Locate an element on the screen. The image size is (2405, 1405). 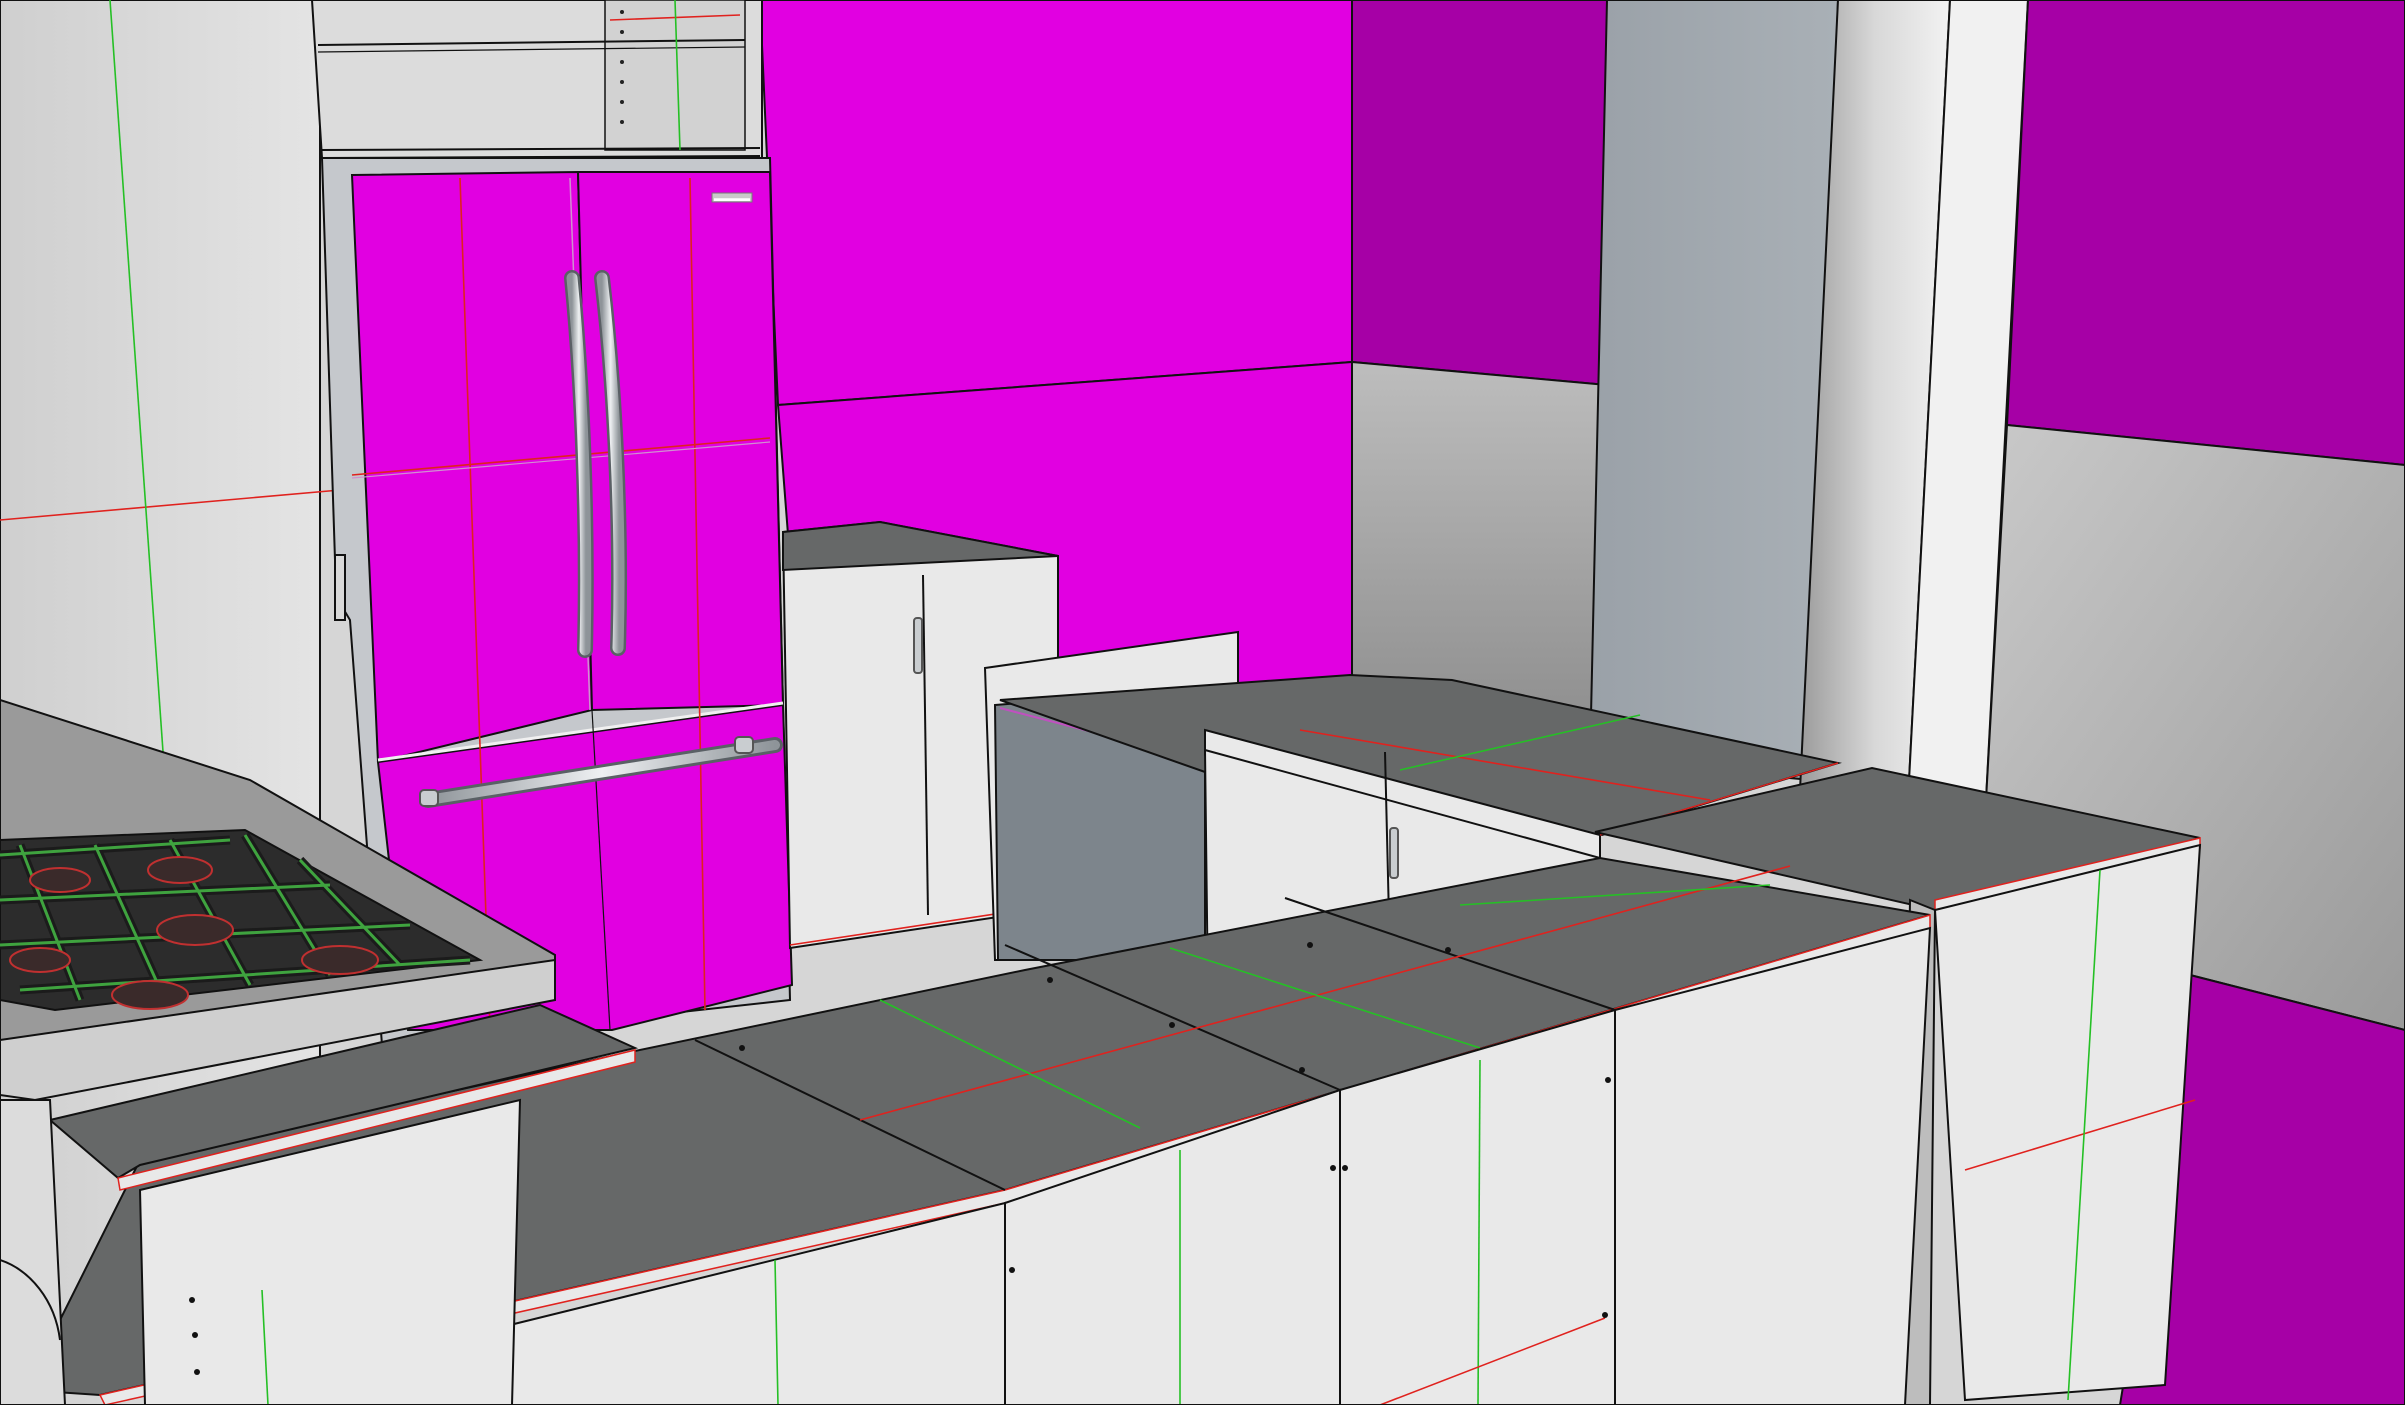
fridge-left-door is located at coordinates (472, 467).